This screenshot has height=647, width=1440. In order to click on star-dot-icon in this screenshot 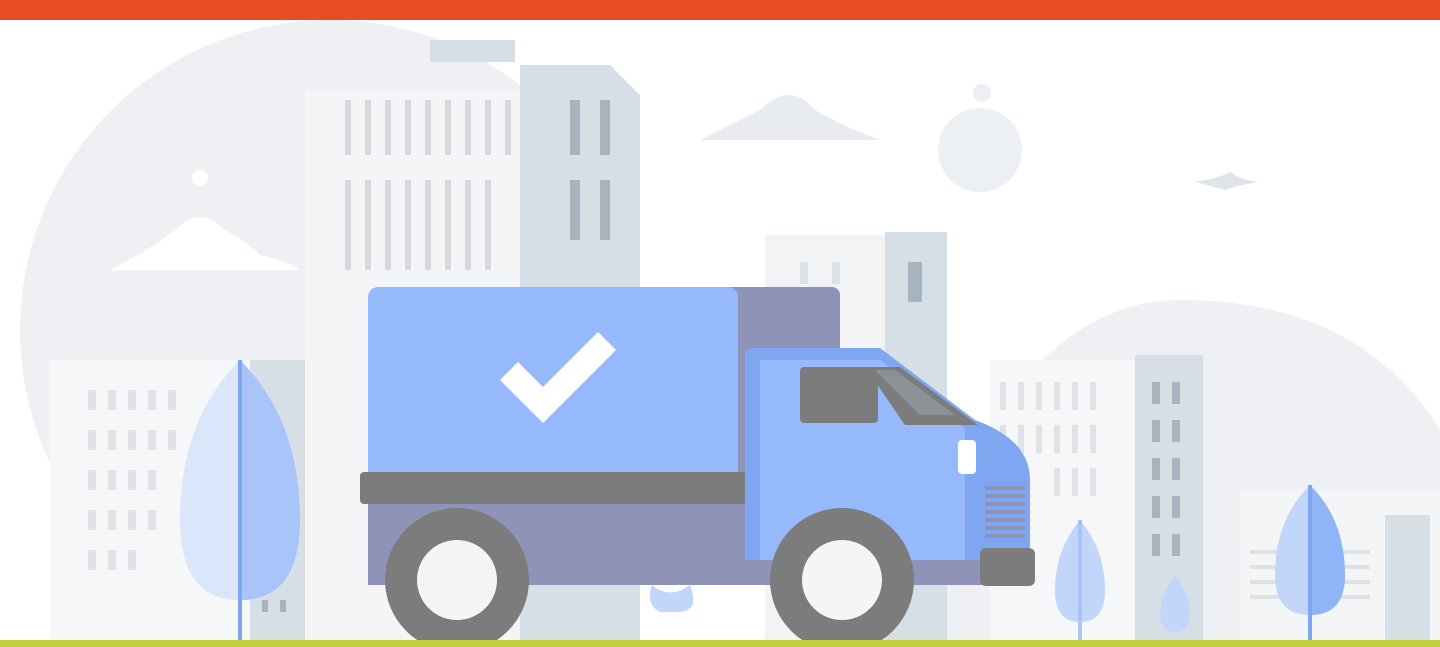, I will do `click(200, 178)`.